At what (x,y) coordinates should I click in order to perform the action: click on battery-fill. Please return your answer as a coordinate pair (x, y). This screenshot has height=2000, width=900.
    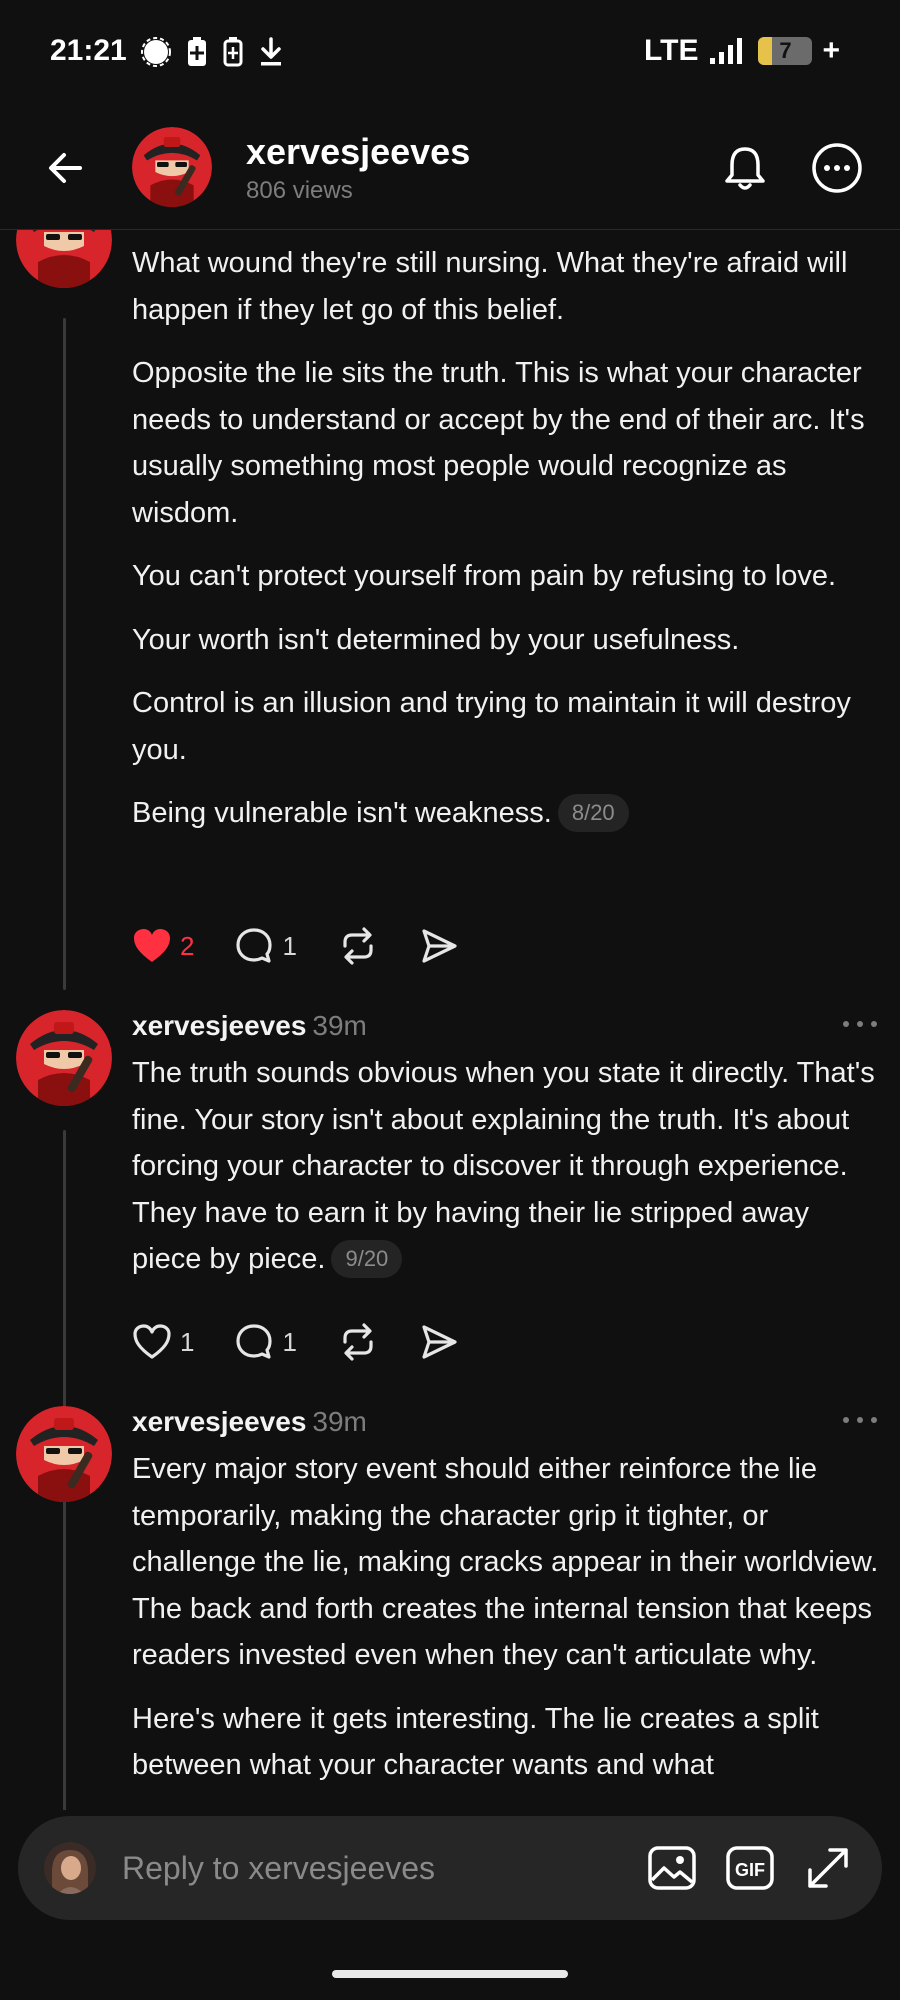
    Looking at the image, I should click on (765, 51).